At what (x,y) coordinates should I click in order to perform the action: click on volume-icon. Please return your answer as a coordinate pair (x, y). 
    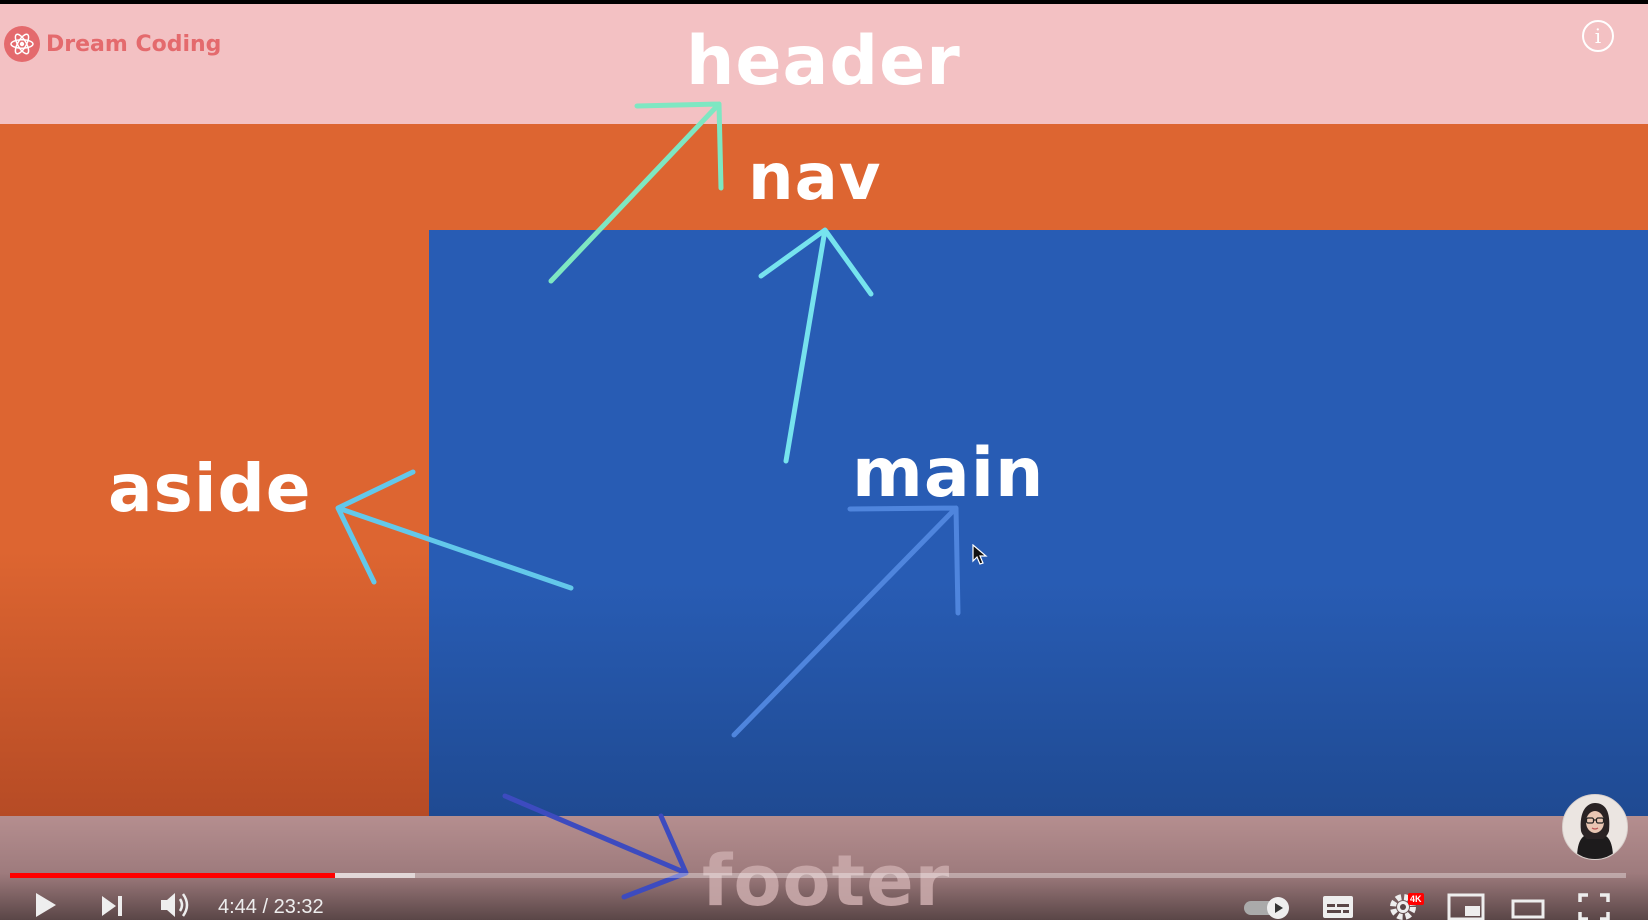
    Looking at the image, I should click on (176, 905).